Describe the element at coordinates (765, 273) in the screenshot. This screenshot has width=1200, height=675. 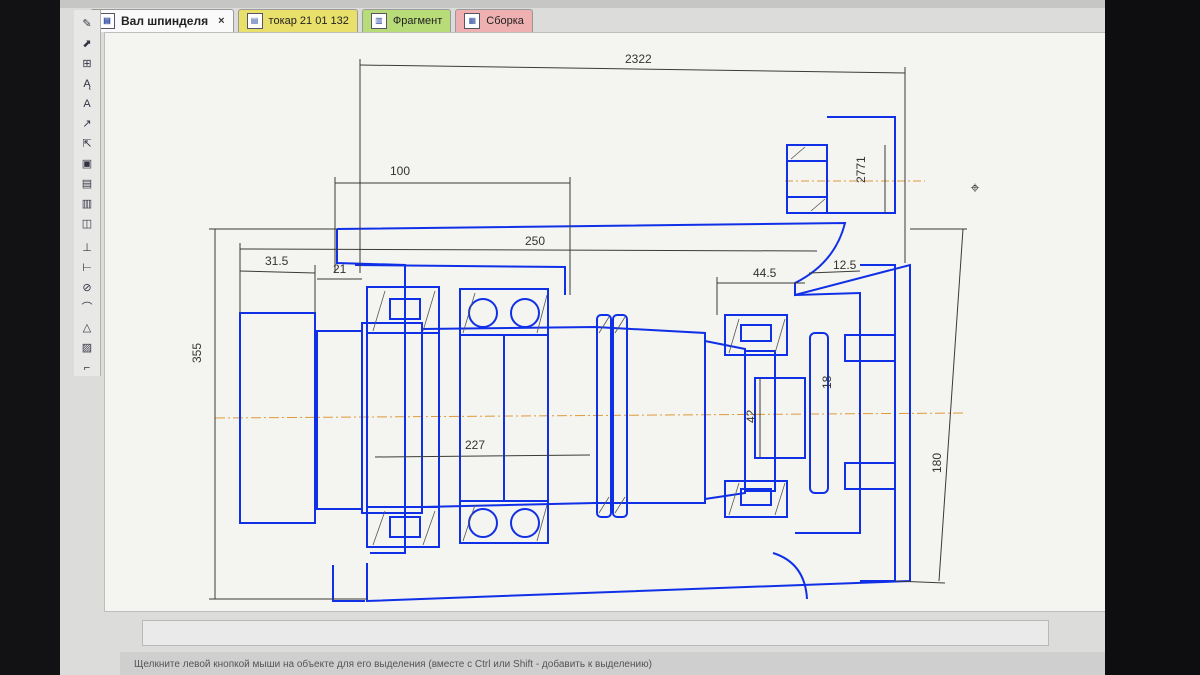
I see `dim-44-5: 44.5` at that location.